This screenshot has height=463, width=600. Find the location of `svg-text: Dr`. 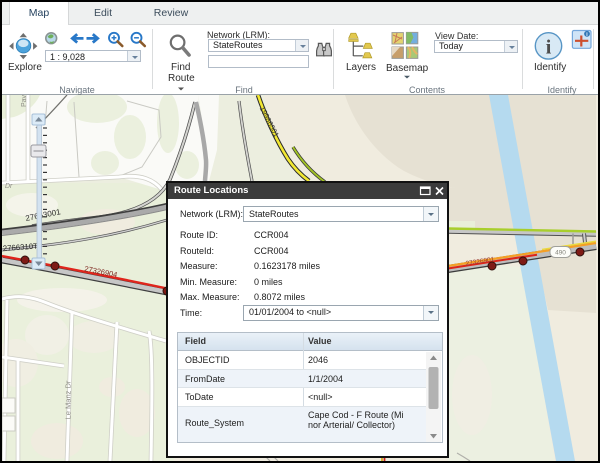

svg-text: Dr is located at coordinates (9, 186).